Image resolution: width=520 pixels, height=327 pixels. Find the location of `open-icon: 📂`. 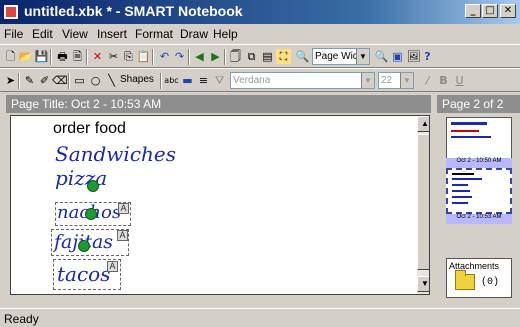

open-icon: 📂 is located at coordinates (25, 56).